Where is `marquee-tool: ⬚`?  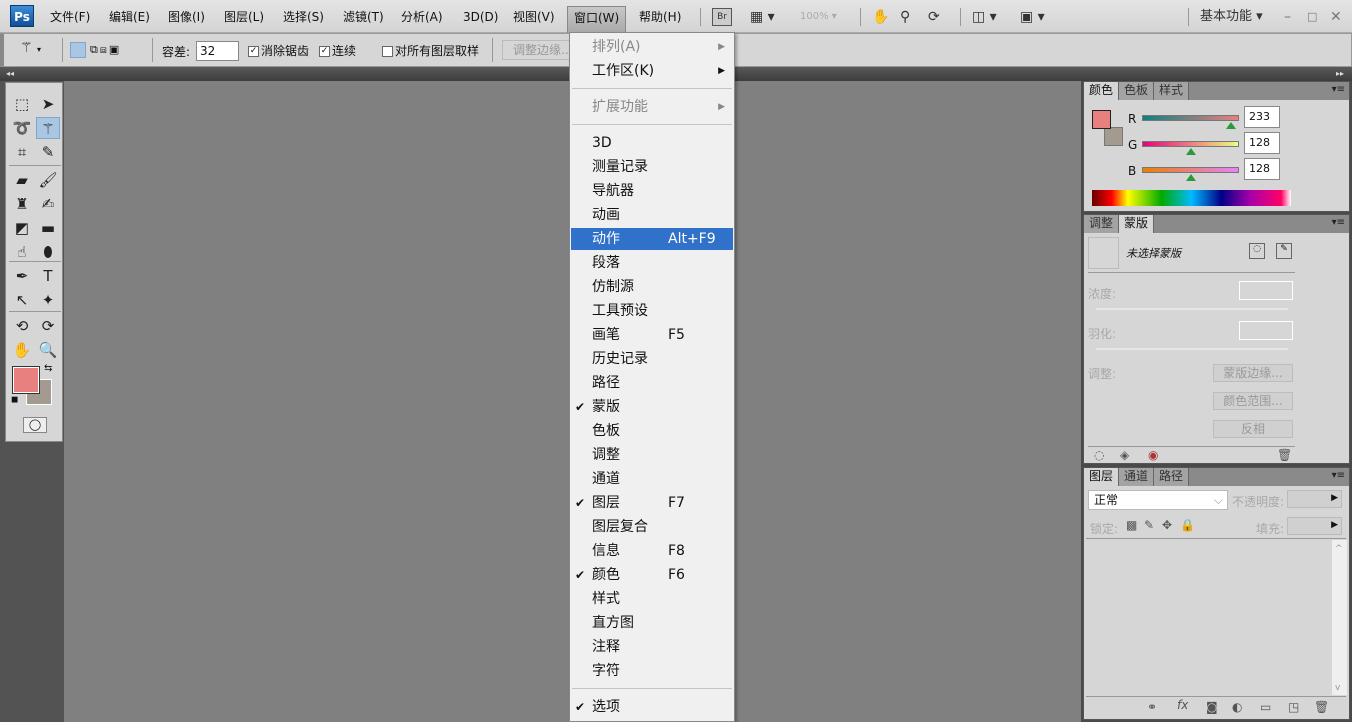 marquee-tool: ⬚ is located at coordinates (22, 104).